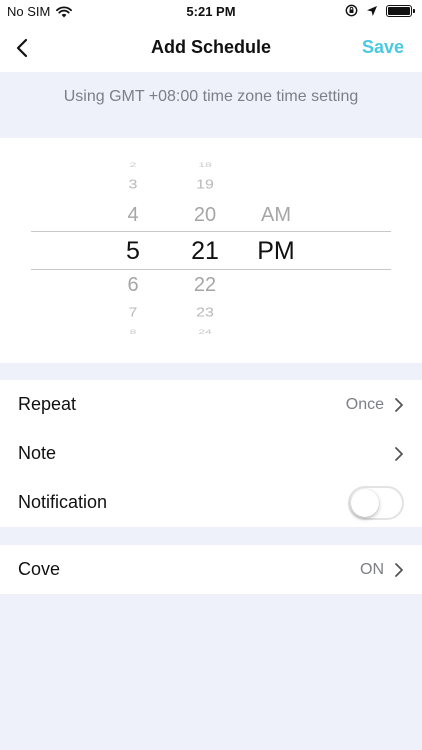 This screenshot has height=750, width=422. What do you see at coordinates (380, 10) in the screenshot?
I see `status-right` at bounding box center [380, 10].